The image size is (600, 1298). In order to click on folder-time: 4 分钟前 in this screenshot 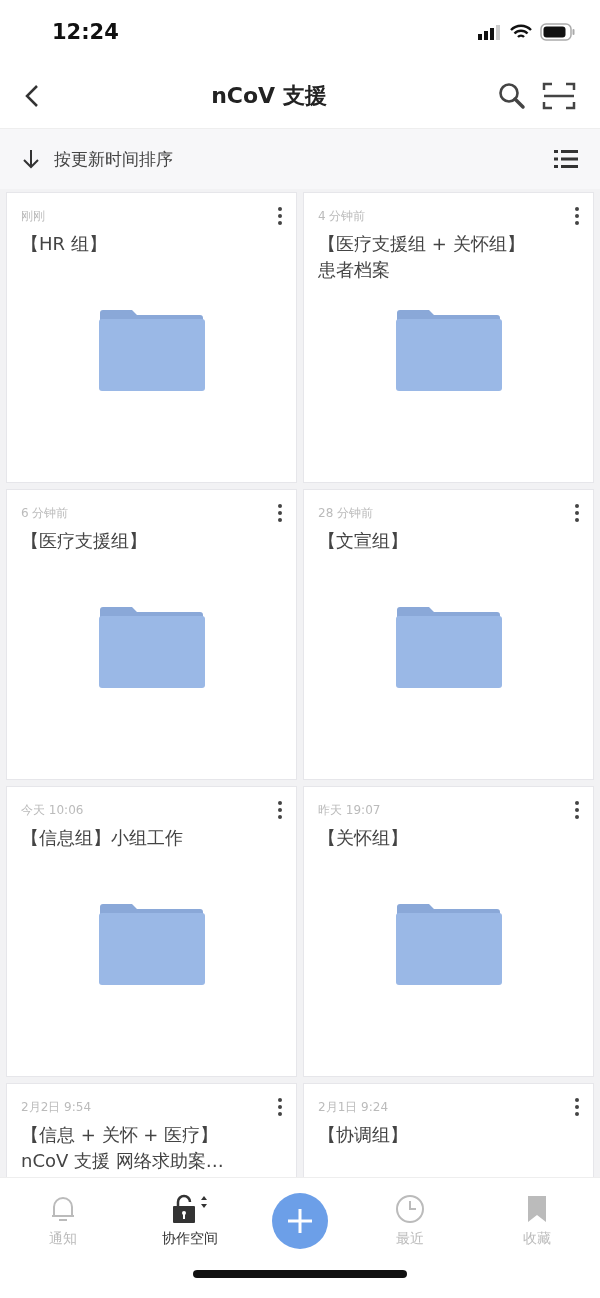, I will do `click(342, 216)`.